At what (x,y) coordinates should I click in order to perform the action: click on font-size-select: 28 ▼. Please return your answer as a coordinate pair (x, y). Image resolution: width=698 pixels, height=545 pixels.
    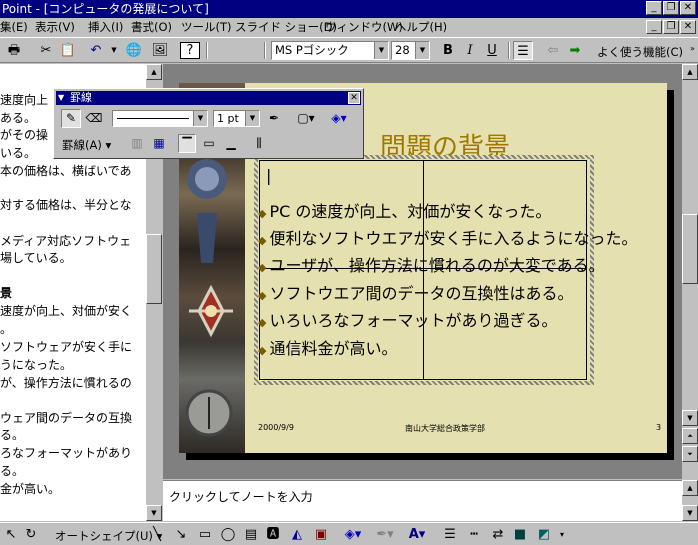
    Looking at the image, I should click on (410, 50).